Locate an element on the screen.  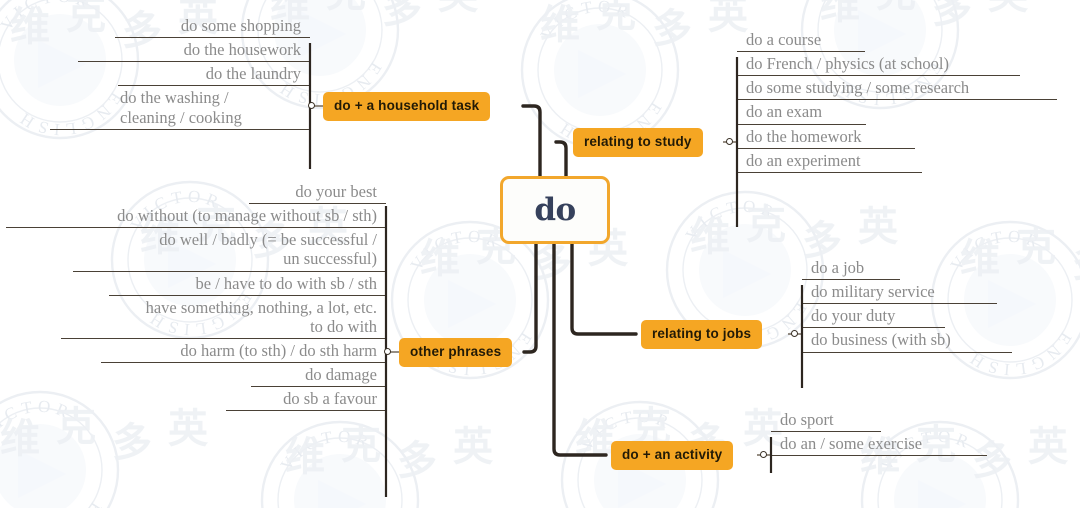
list-item: do the laundry is located at coordinates (160, 74).